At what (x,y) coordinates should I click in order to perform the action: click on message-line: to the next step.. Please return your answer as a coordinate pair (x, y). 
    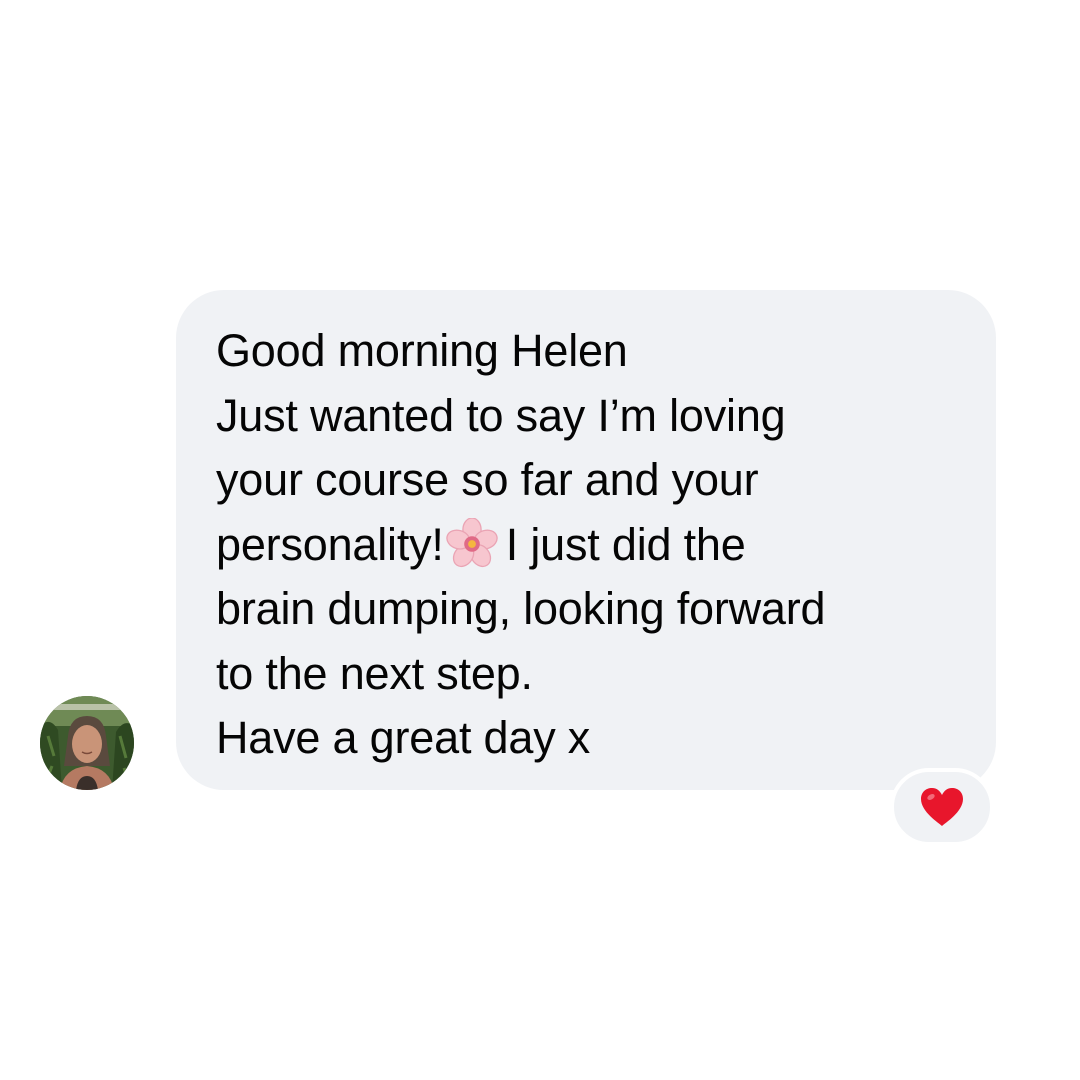
    Looking at the image, I should click on (374, 673).